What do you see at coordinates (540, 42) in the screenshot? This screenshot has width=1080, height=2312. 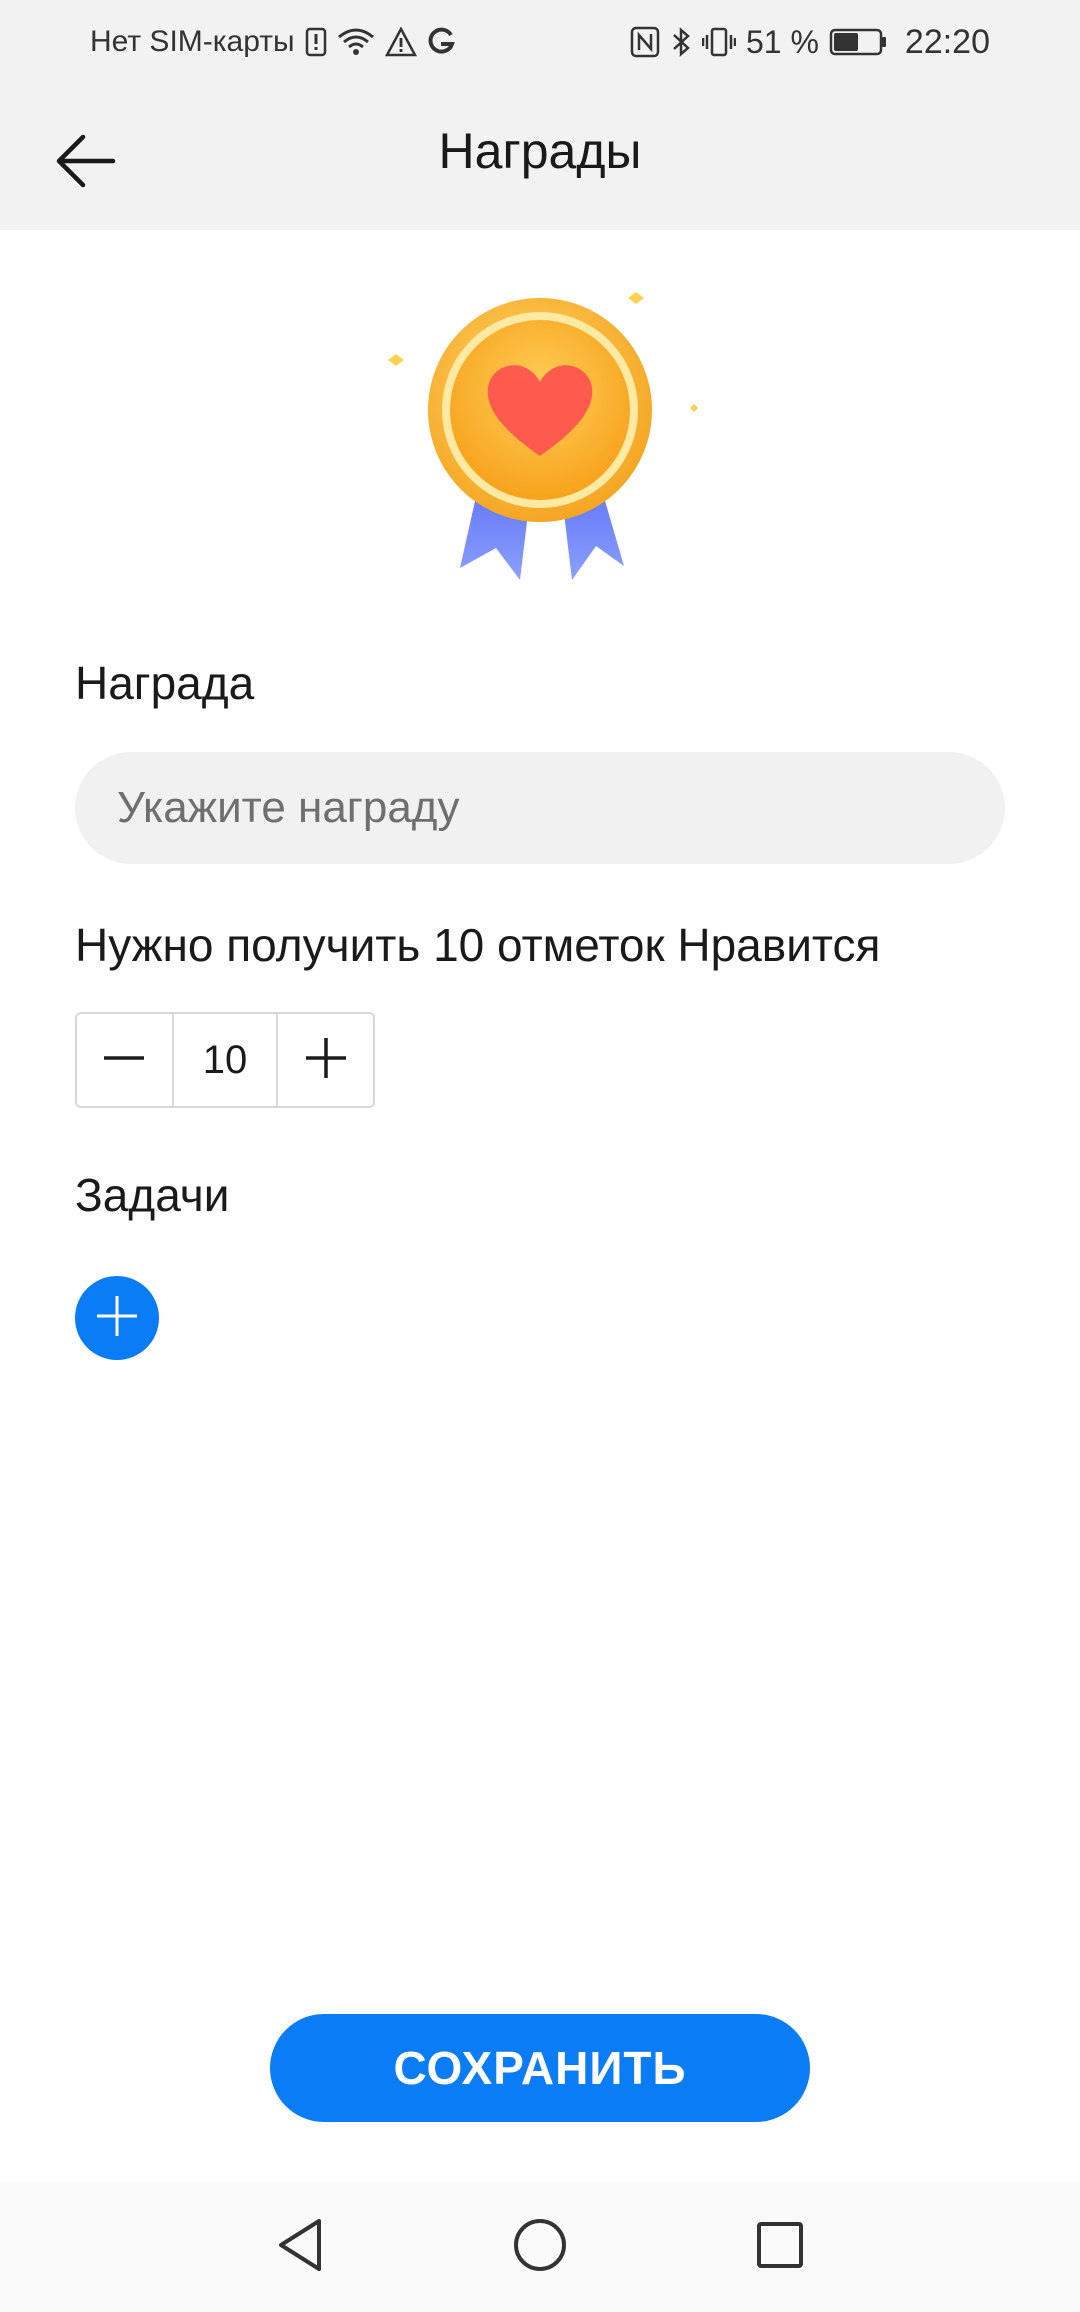 I see `status-bar: Нет SIM-карты 51 % 22:20` at bounding box center [540, 42].